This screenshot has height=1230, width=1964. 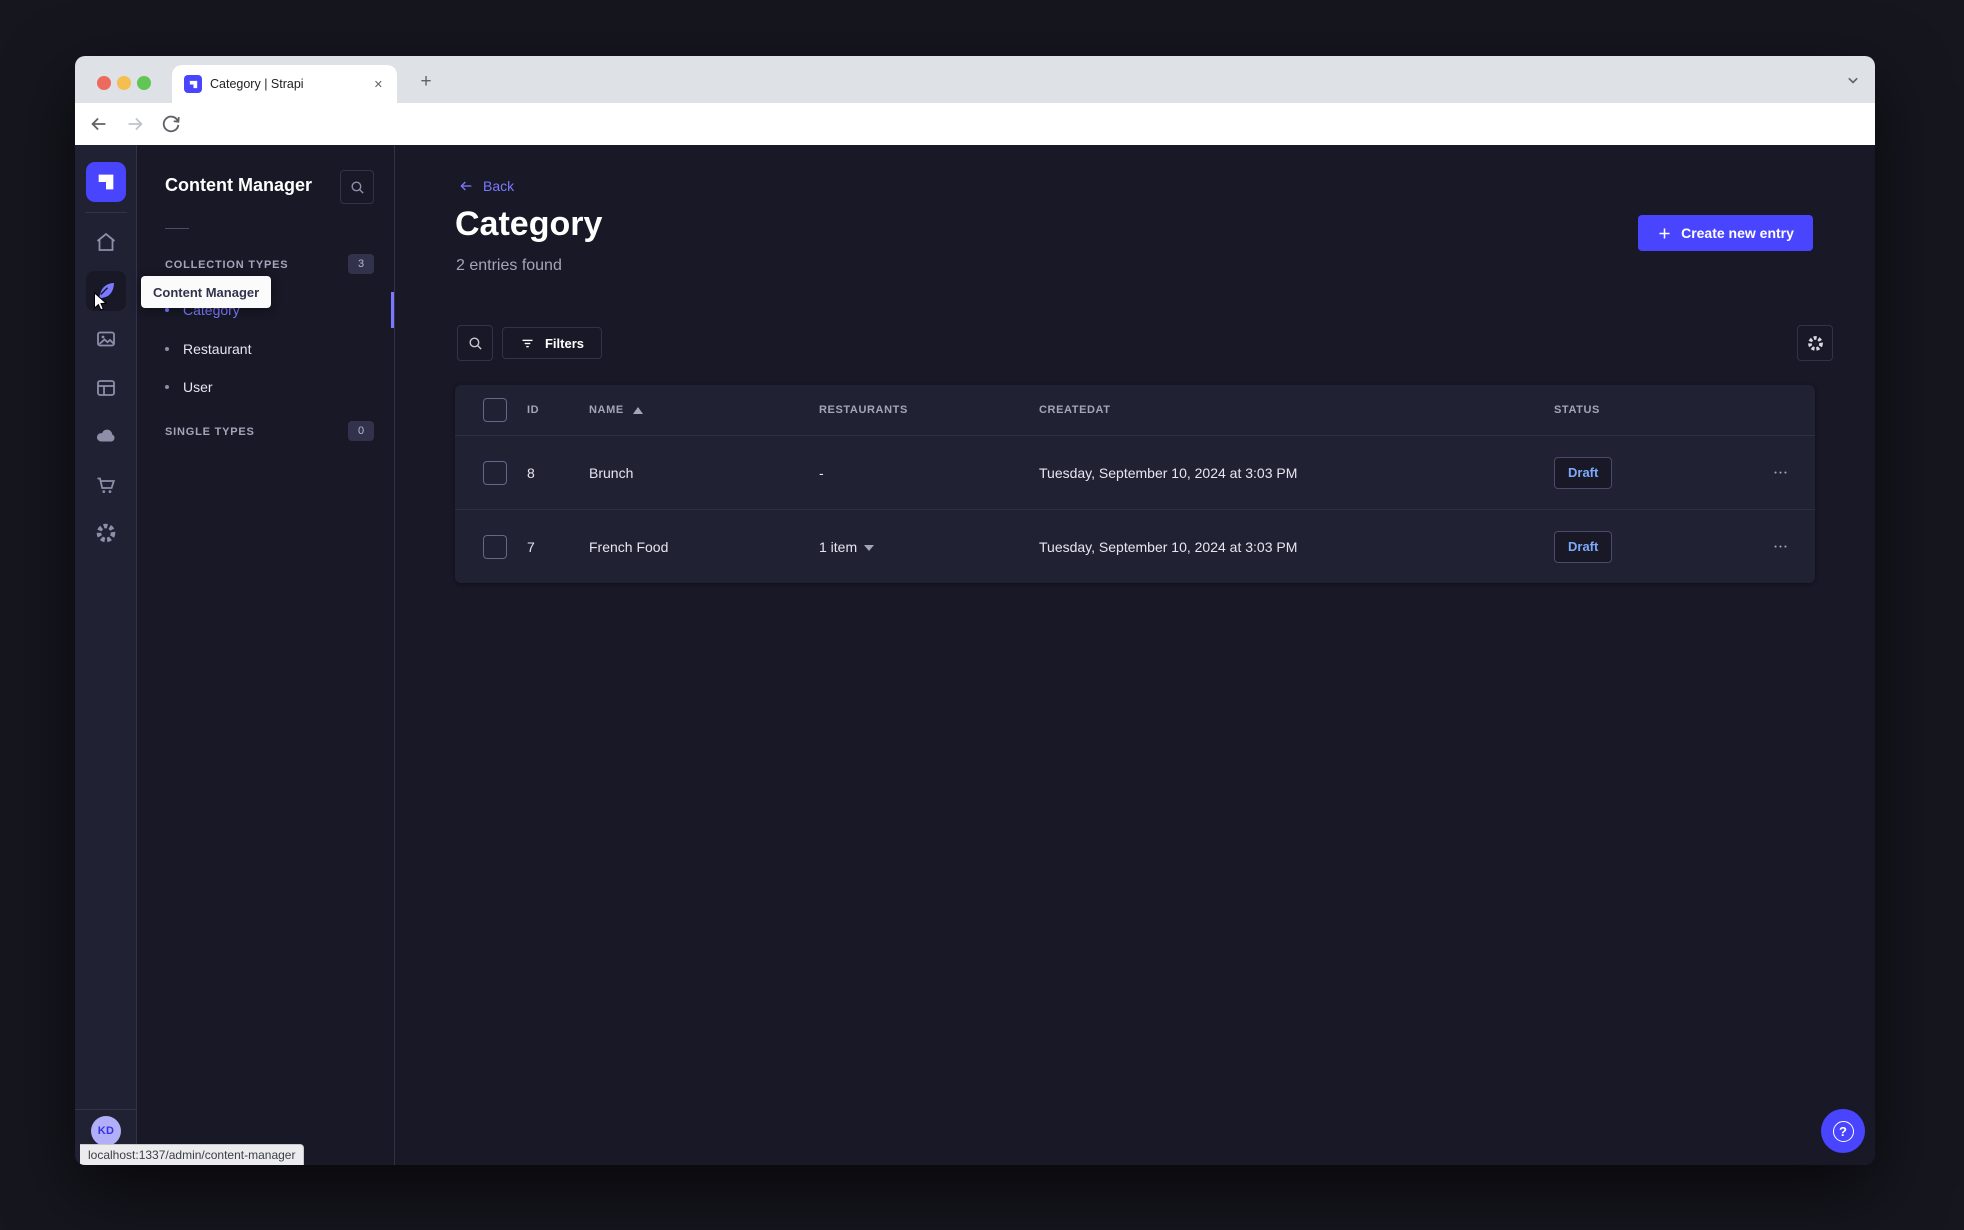 What do you see at coordinates (171, 124) in the screenshot?
I see `reload-icon` at bounding box center [171, 124].